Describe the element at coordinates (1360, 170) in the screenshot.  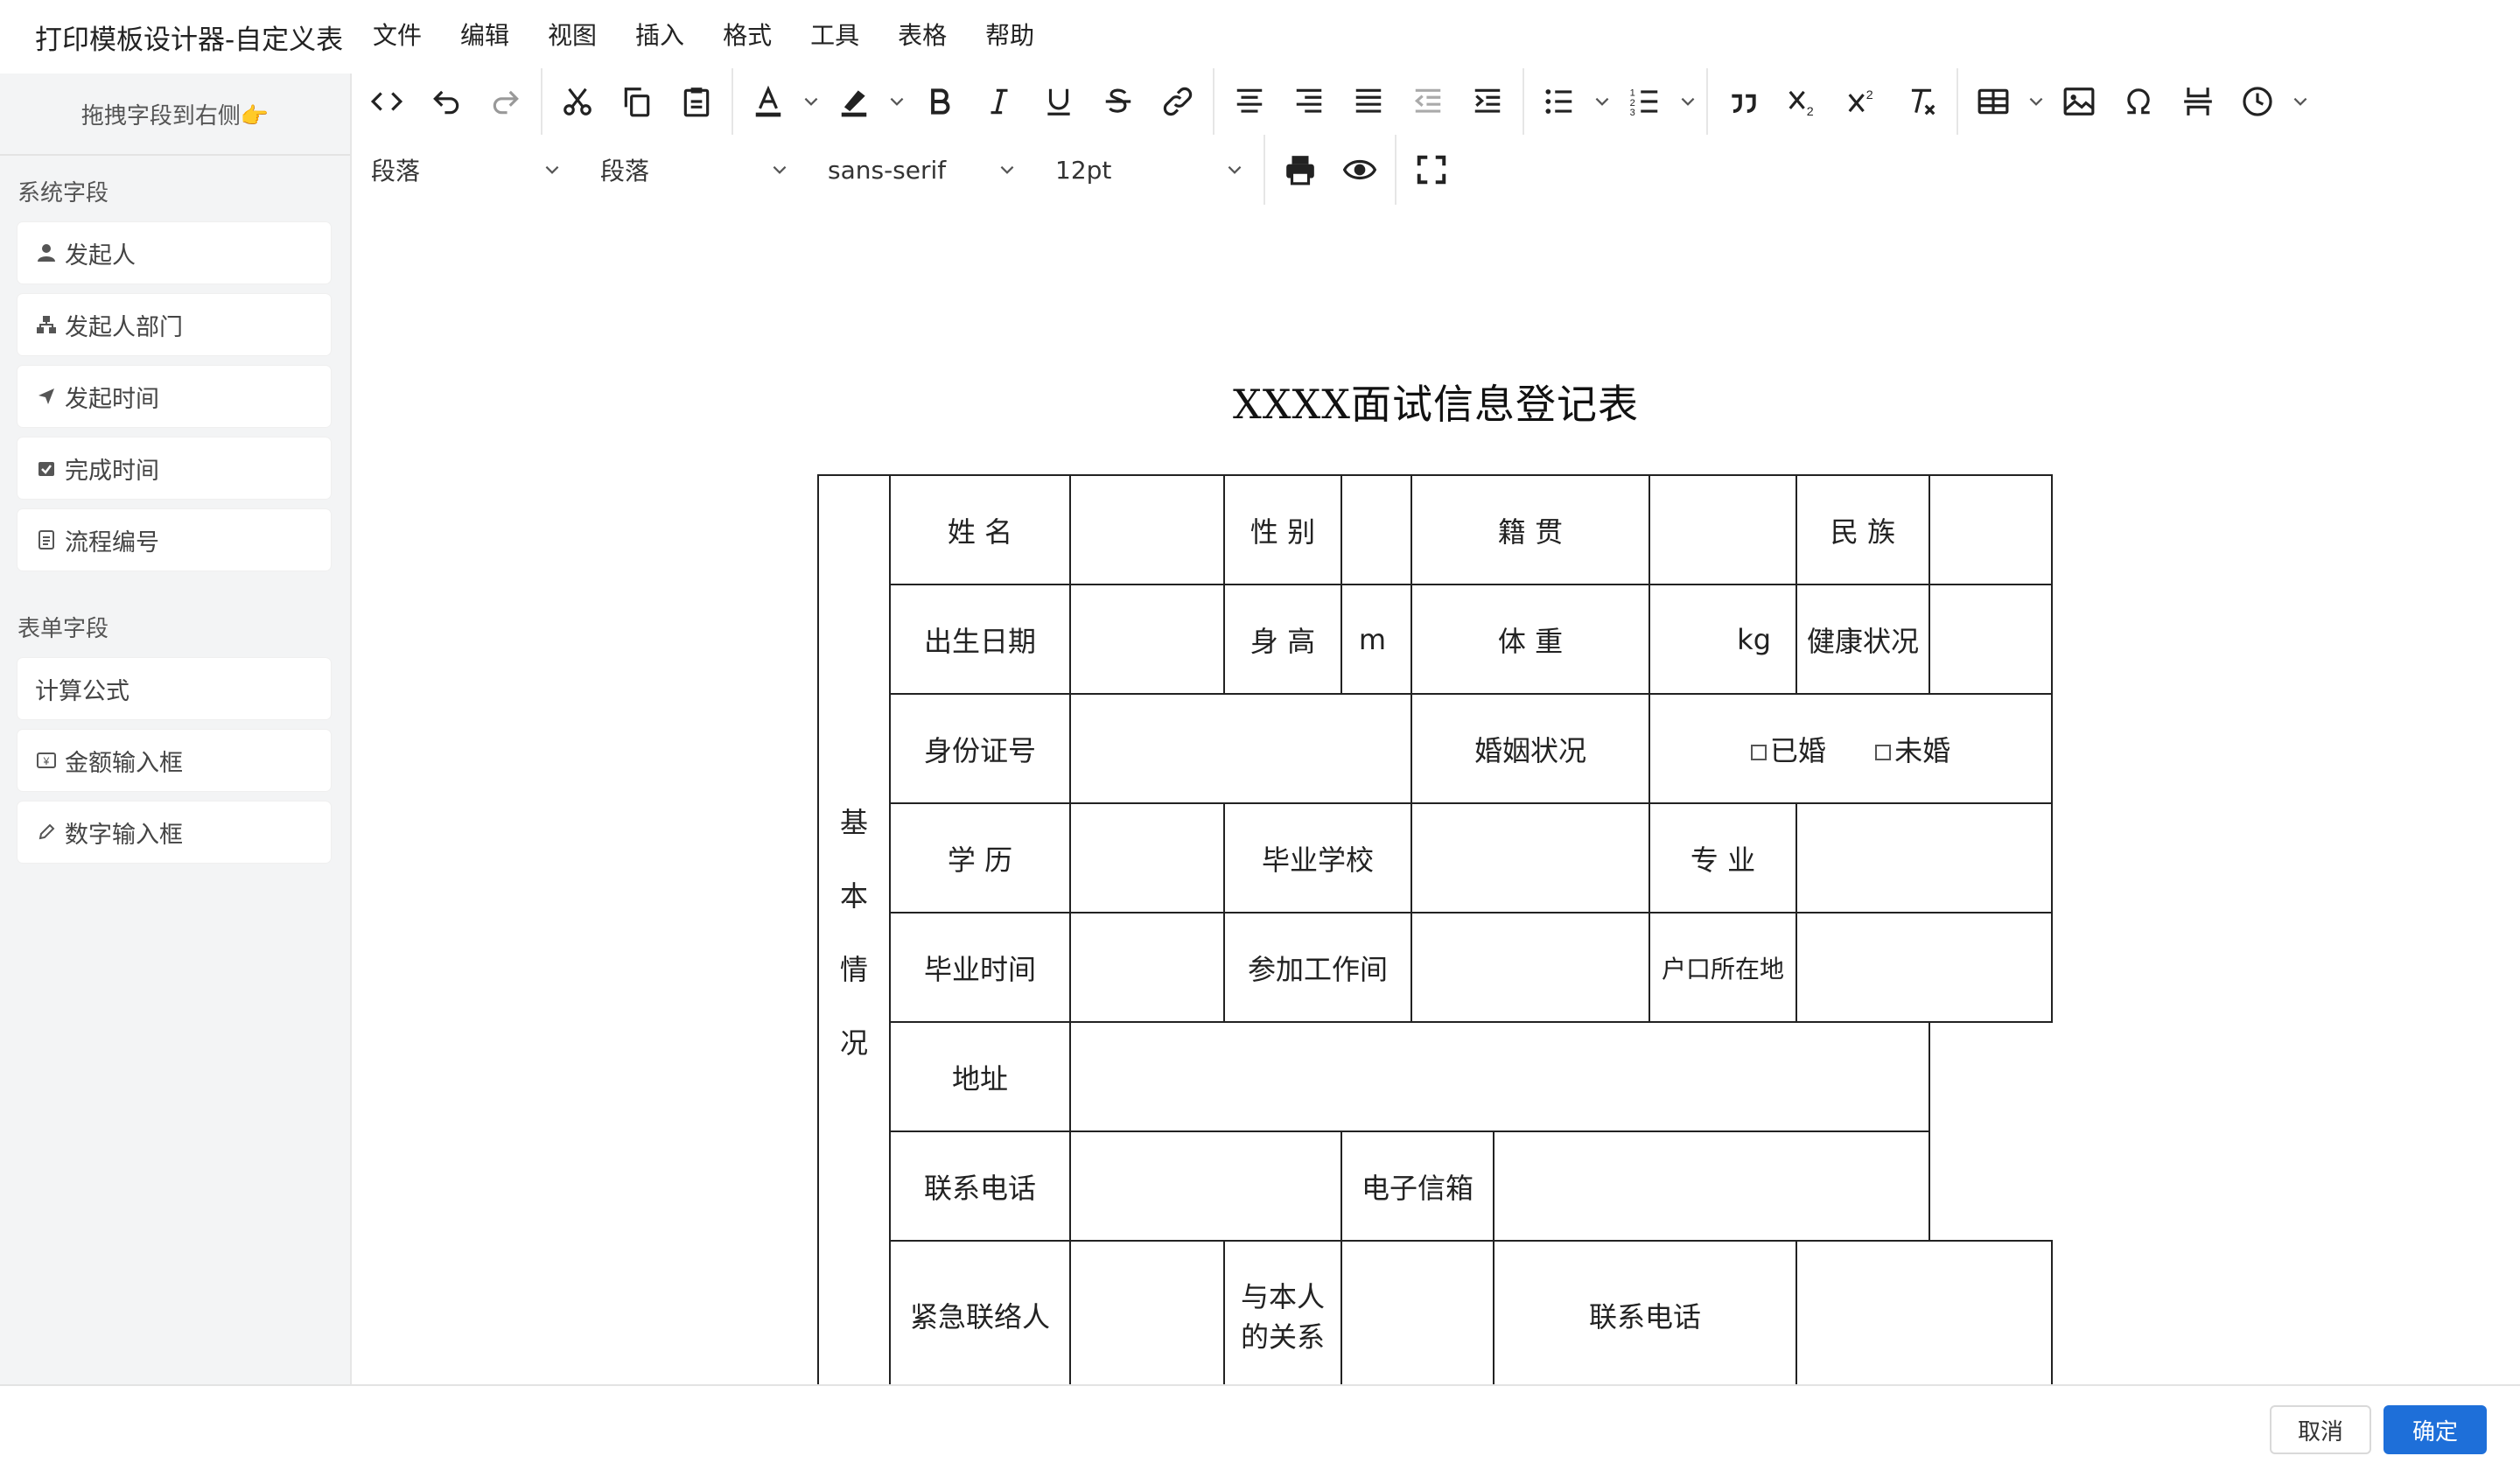
I see `preview-button` at that location.